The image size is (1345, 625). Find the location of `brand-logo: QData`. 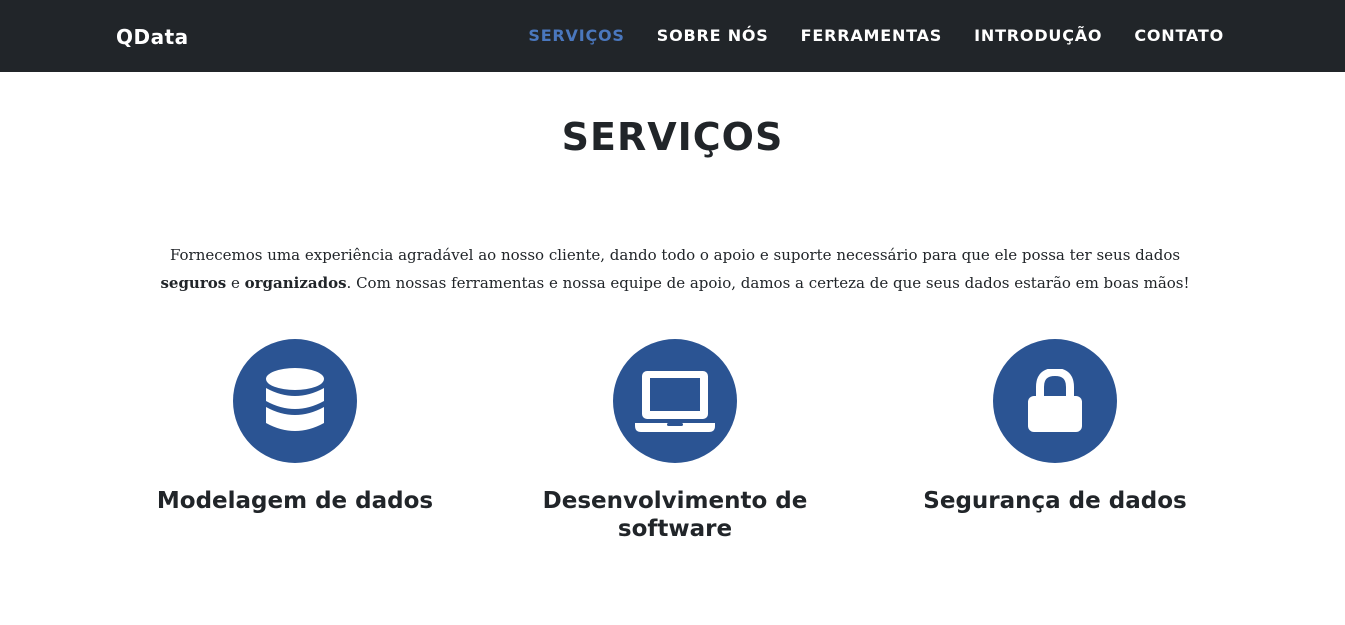

brand-logo: QData is located at coordinates (152, 37).